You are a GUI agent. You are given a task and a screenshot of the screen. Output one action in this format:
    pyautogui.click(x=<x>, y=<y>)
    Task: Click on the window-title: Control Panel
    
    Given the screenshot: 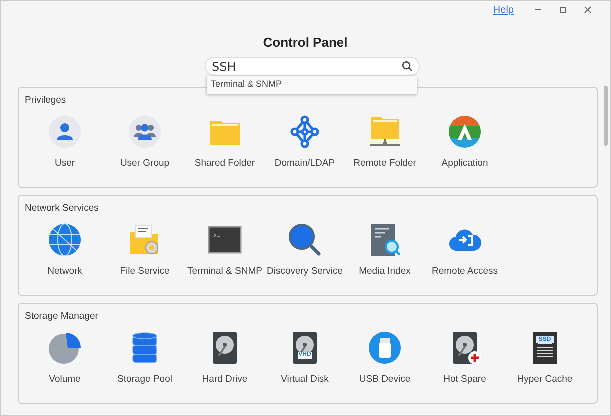 What is the action you would take?
    pyautogui.click(x=305, y=43)
    